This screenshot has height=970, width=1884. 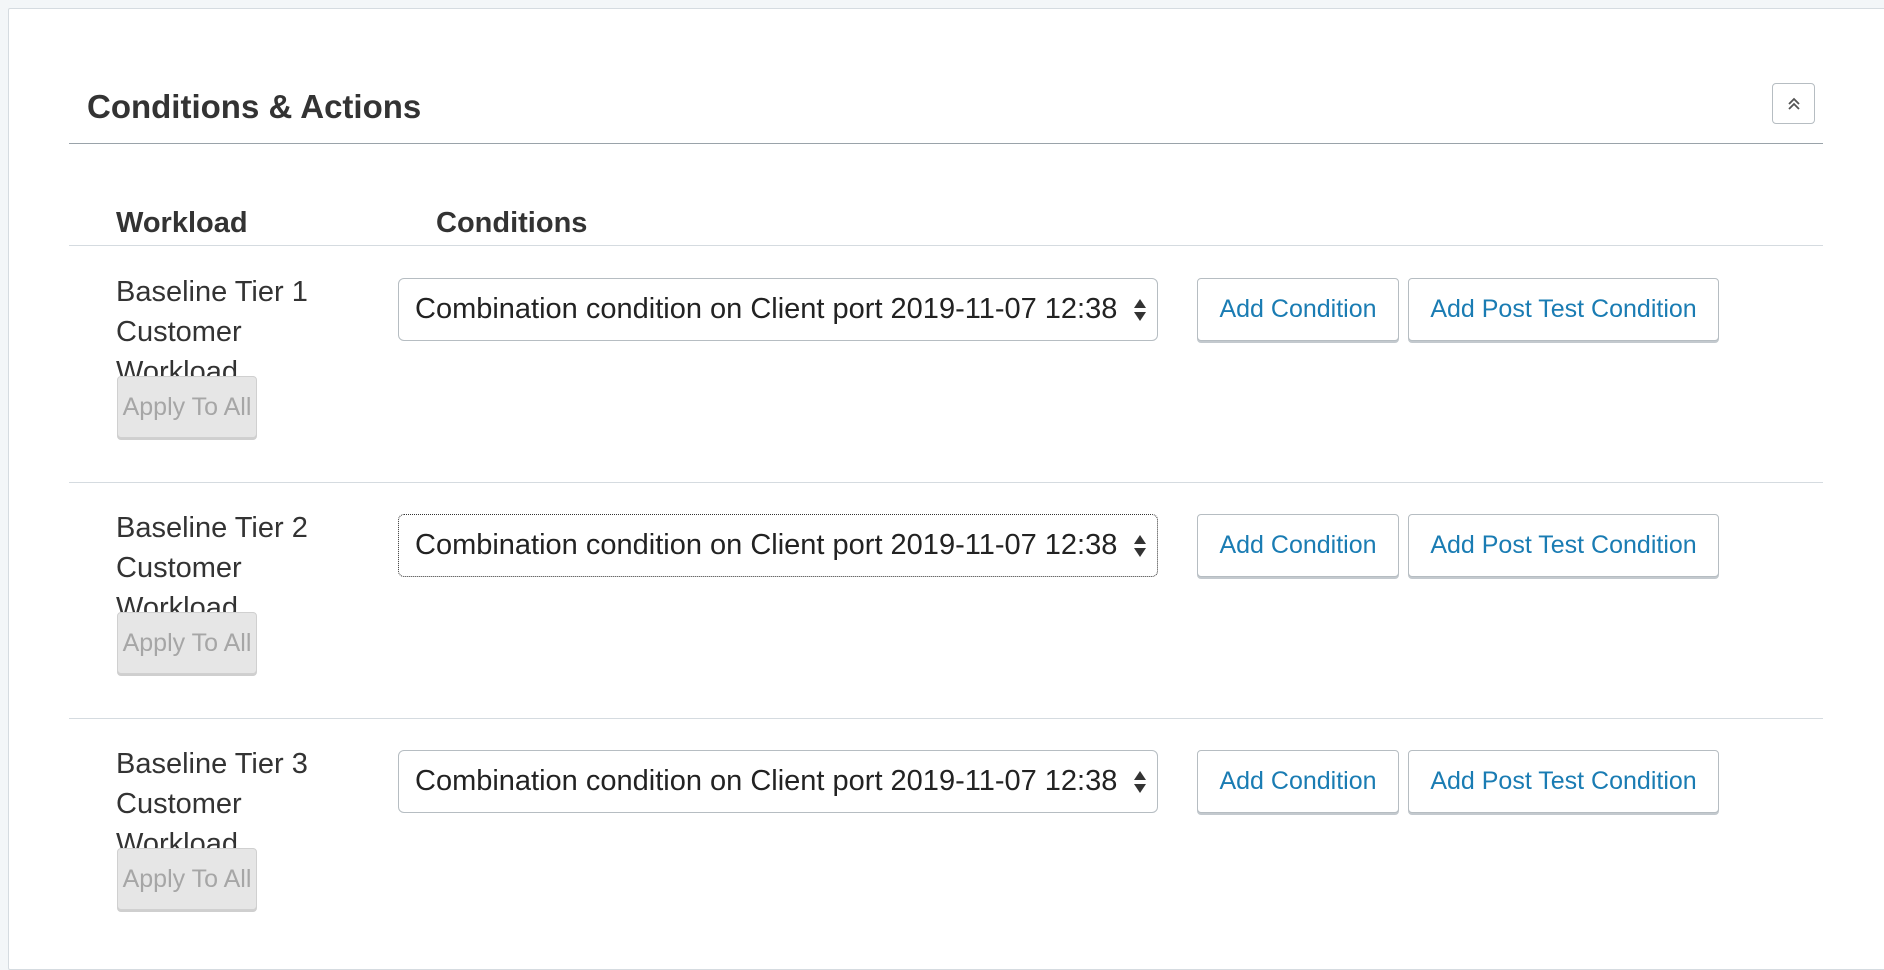 I want to click on panel-title: Conditions & Actions, so click(x=254, y=106).